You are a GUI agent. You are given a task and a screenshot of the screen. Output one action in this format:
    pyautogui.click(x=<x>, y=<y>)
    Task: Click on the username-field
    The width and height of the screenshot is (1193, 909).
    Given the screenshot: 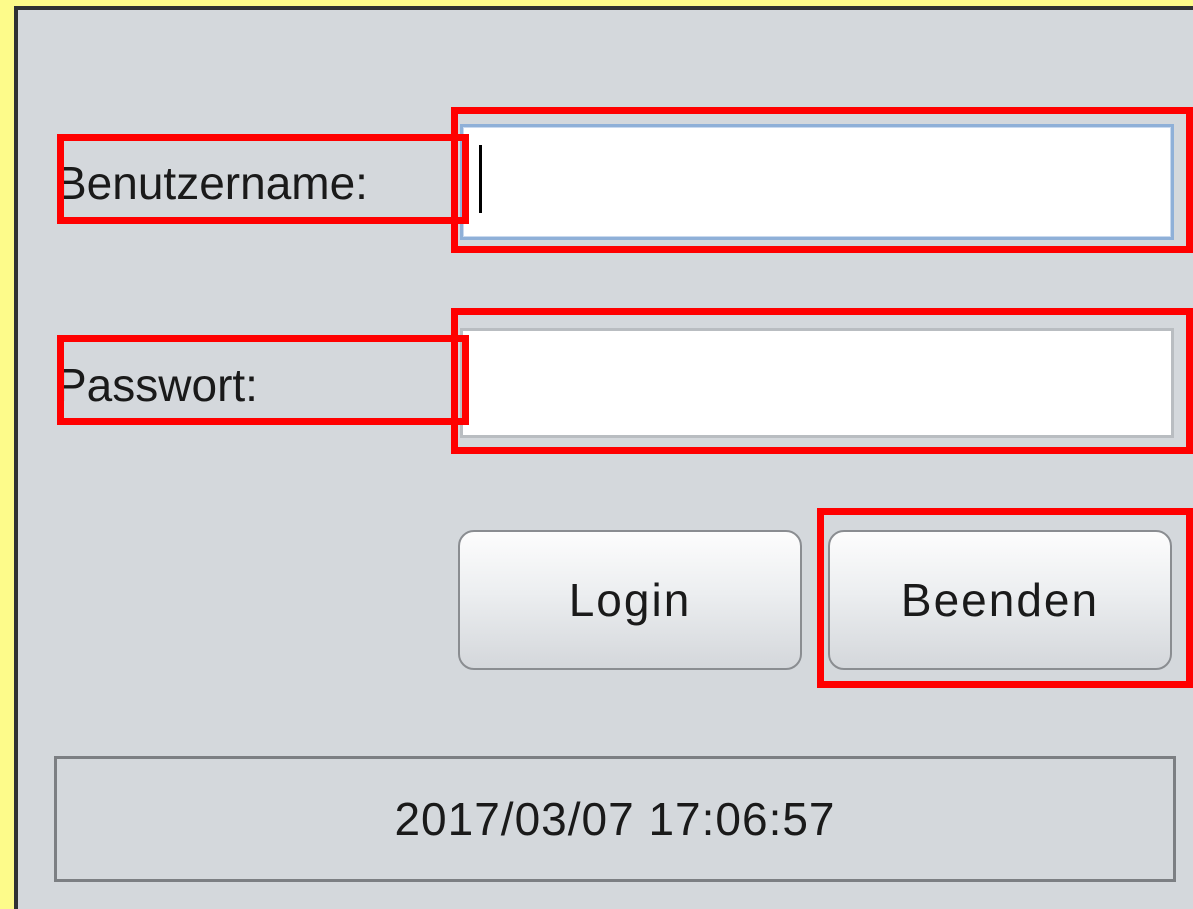 What is the action you would take?
    pyautogui.click(x=817, y=182)
    